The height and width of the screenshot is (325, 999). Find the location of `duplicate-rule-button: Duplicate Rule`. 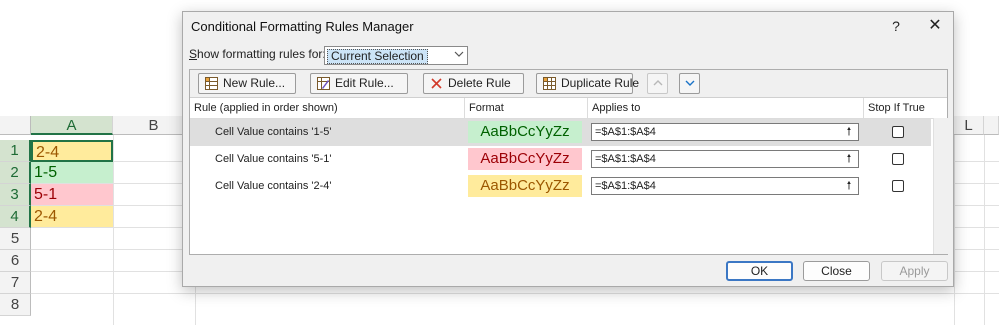

duplicate-rule-button: Duplicate Rule is located at coordinates (587, 83).